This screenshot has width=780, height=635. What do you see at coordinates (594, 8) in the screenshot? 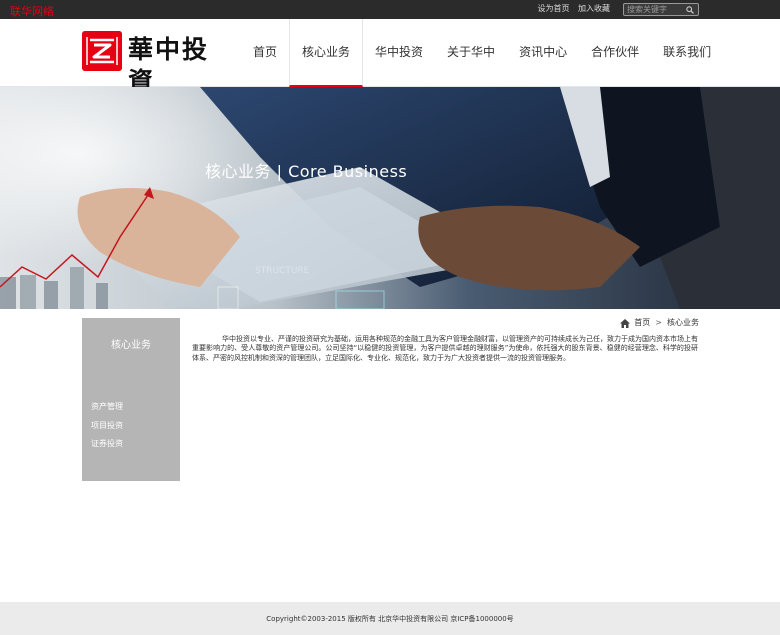
I see `add-favorite-link: 加入收藏` at bounding box center [594, 8].